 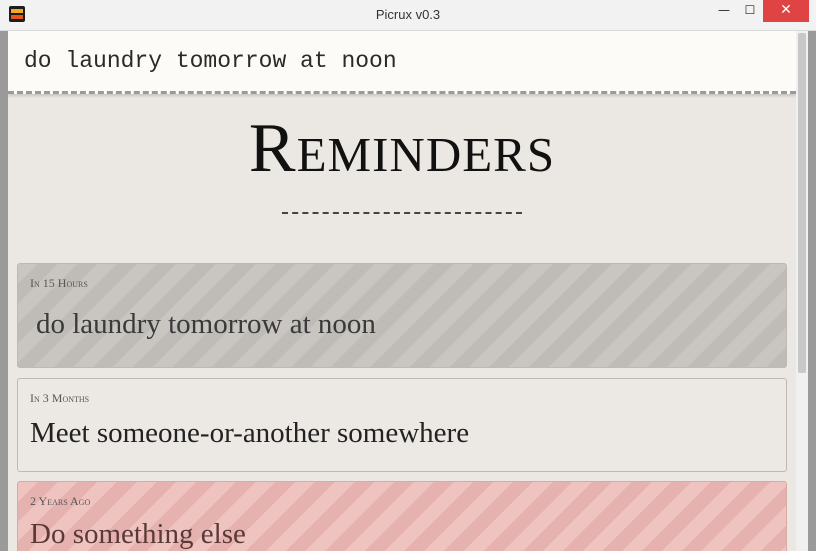 I want to click on scrollbar-thumb, so click(x=802, y=203).